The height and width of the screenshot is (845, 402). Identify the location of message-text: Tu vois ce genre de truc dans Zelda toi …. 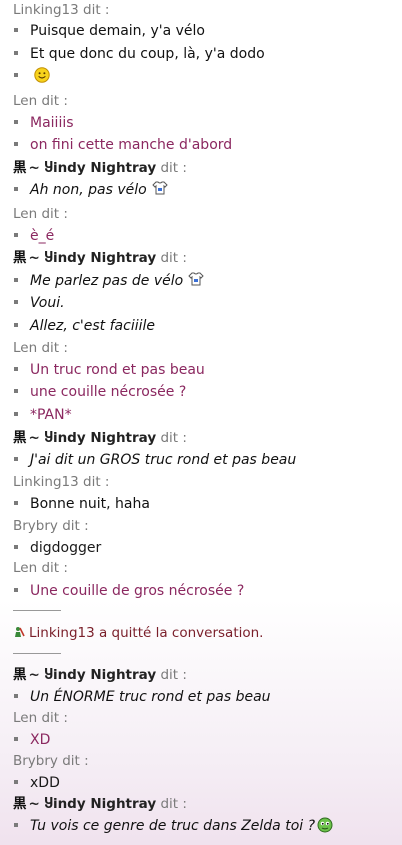
(173, 826).